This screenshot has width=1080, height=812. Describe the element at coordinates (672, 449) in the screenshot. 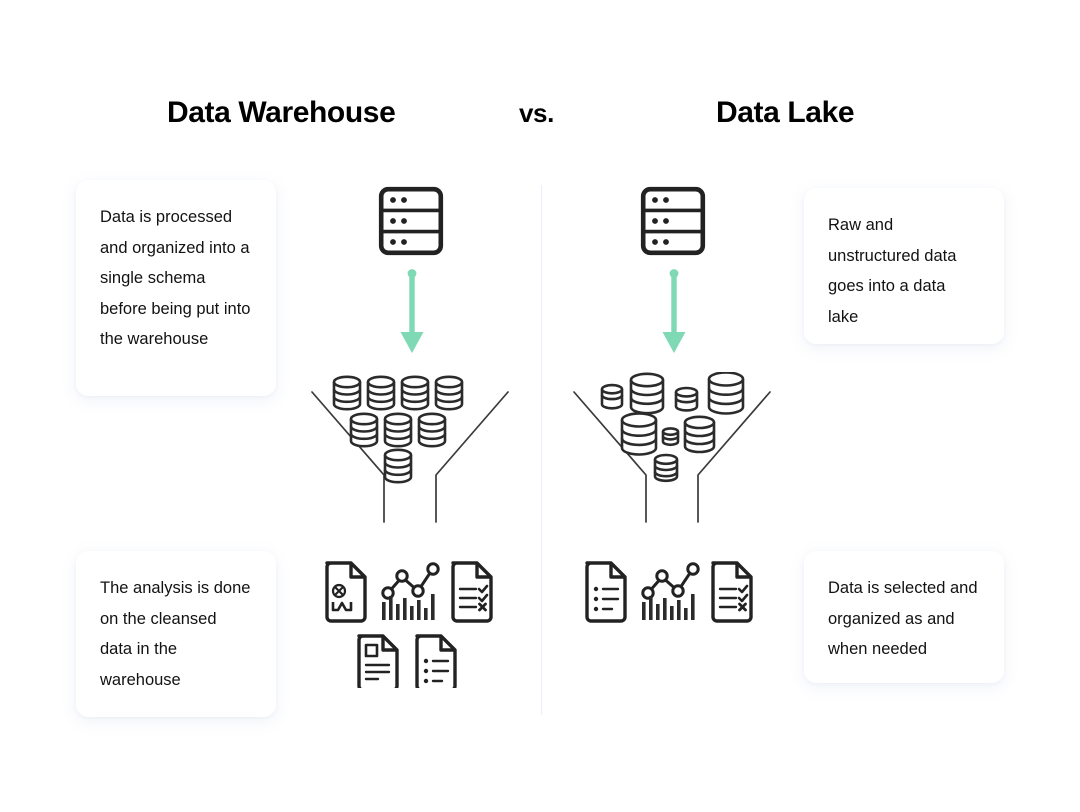

I see `funnel-icon-lake` at that location.